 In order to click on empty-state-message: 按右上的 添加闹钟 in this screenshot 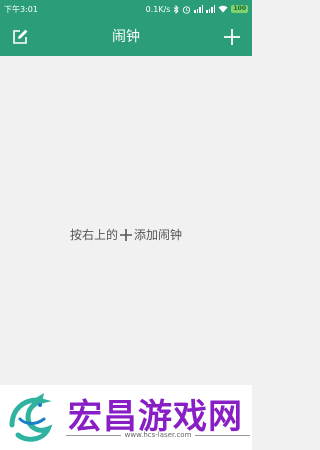, I will do `click(126, 234)`.